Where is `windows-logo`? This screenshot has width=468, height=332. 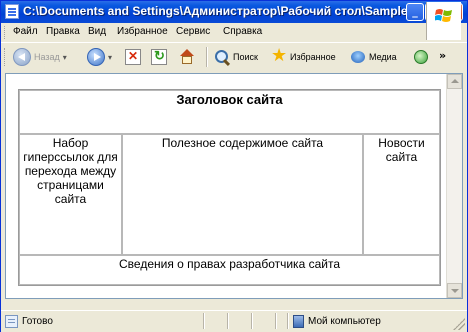
windows-logo is located at coordinates (443, 21).